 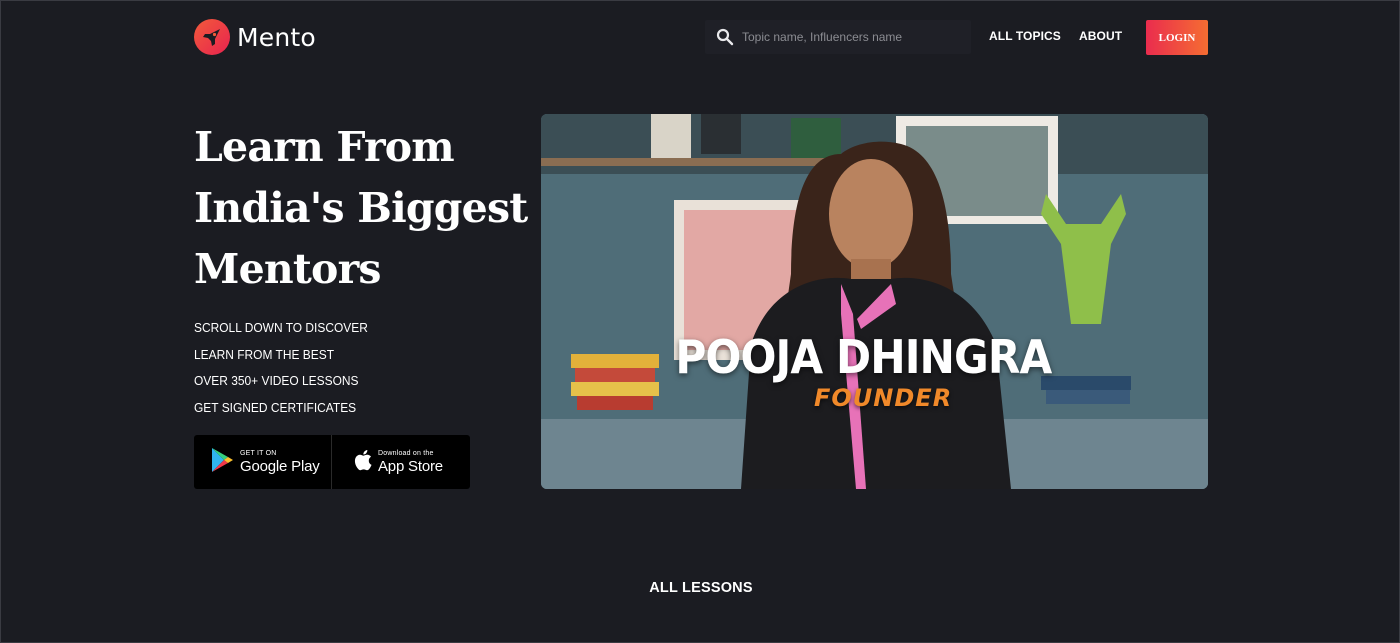 What do you see at coordinates (701, 588) in the screenshot?
I see `all-lessons-heading: ALL LESSONS` at bounding box center [701, 588].